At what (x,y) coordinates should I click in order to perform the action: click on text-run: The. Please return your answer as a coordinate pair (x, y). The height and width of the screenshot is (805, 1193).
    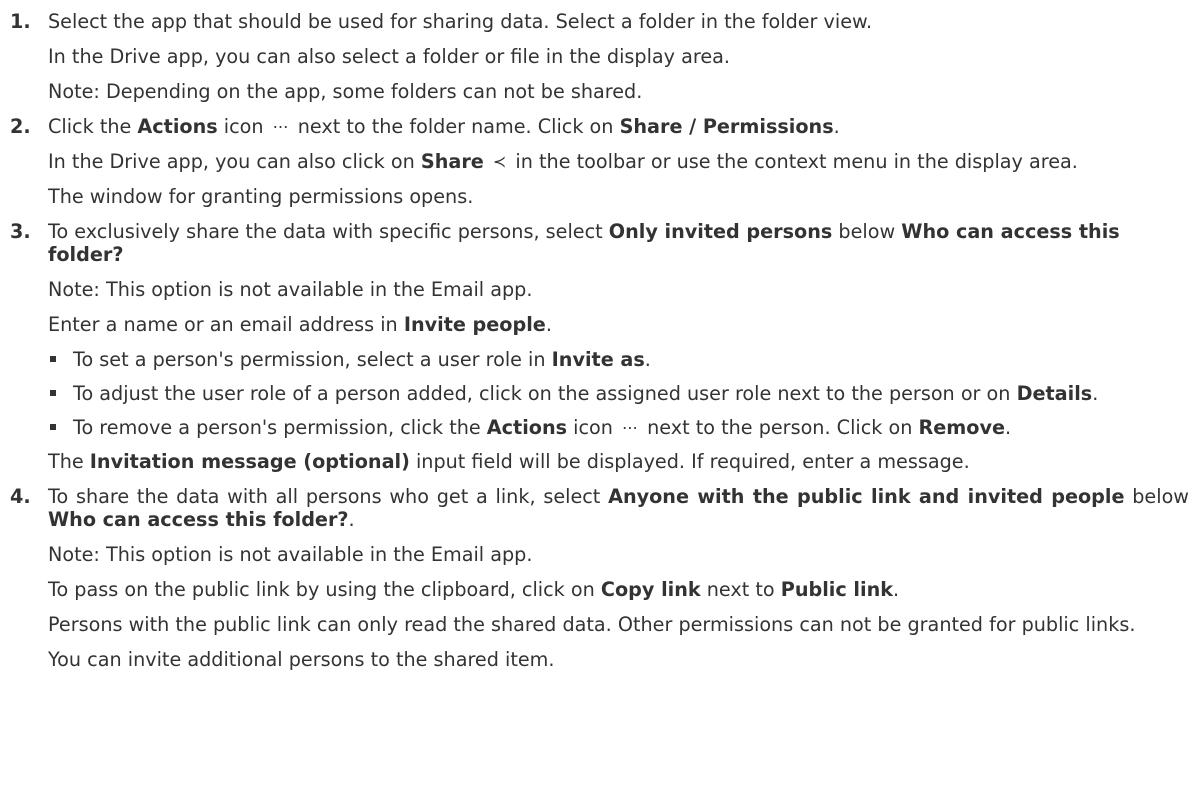
    Looking at the image, I should click on (69, 461).